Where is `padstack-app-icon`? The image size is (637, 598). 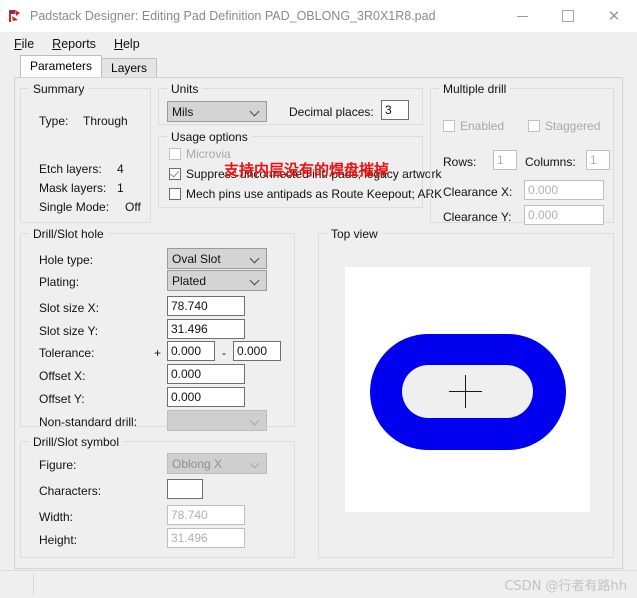
padstack-app-icon is located at coordinates (15, 16).